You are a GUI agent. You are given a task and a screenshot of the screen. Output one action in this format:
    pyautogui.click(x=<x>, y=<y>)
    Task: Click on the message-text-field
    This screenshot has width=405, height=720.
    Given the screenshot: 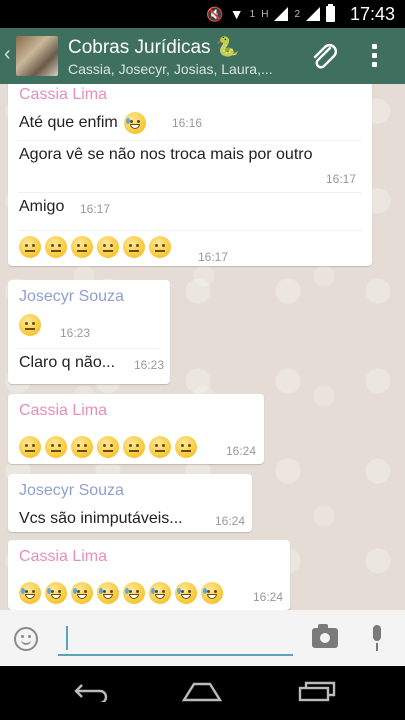 What is the action you would take?
    pyautogui.click(x=176, y=638)
    